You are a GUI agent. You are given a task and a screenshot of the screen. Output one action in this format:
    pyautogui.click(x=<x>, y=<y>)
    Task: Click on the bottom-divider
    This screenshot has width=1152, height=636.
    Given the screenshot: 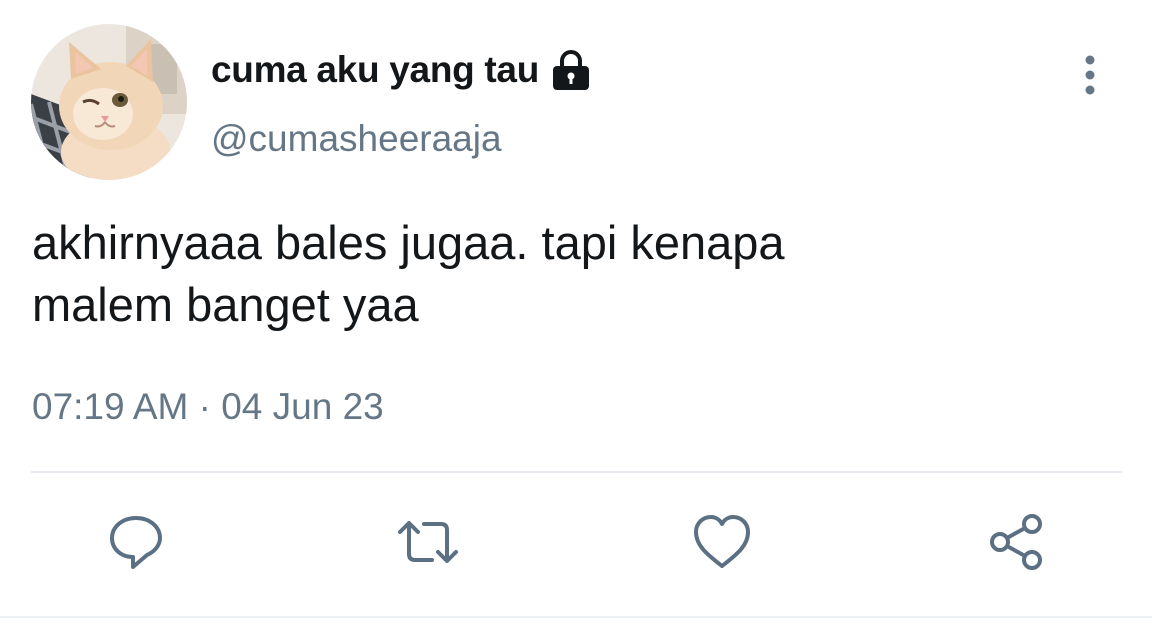 What is the action you would take?
    pyautogui.click(x=576, y=617)
    